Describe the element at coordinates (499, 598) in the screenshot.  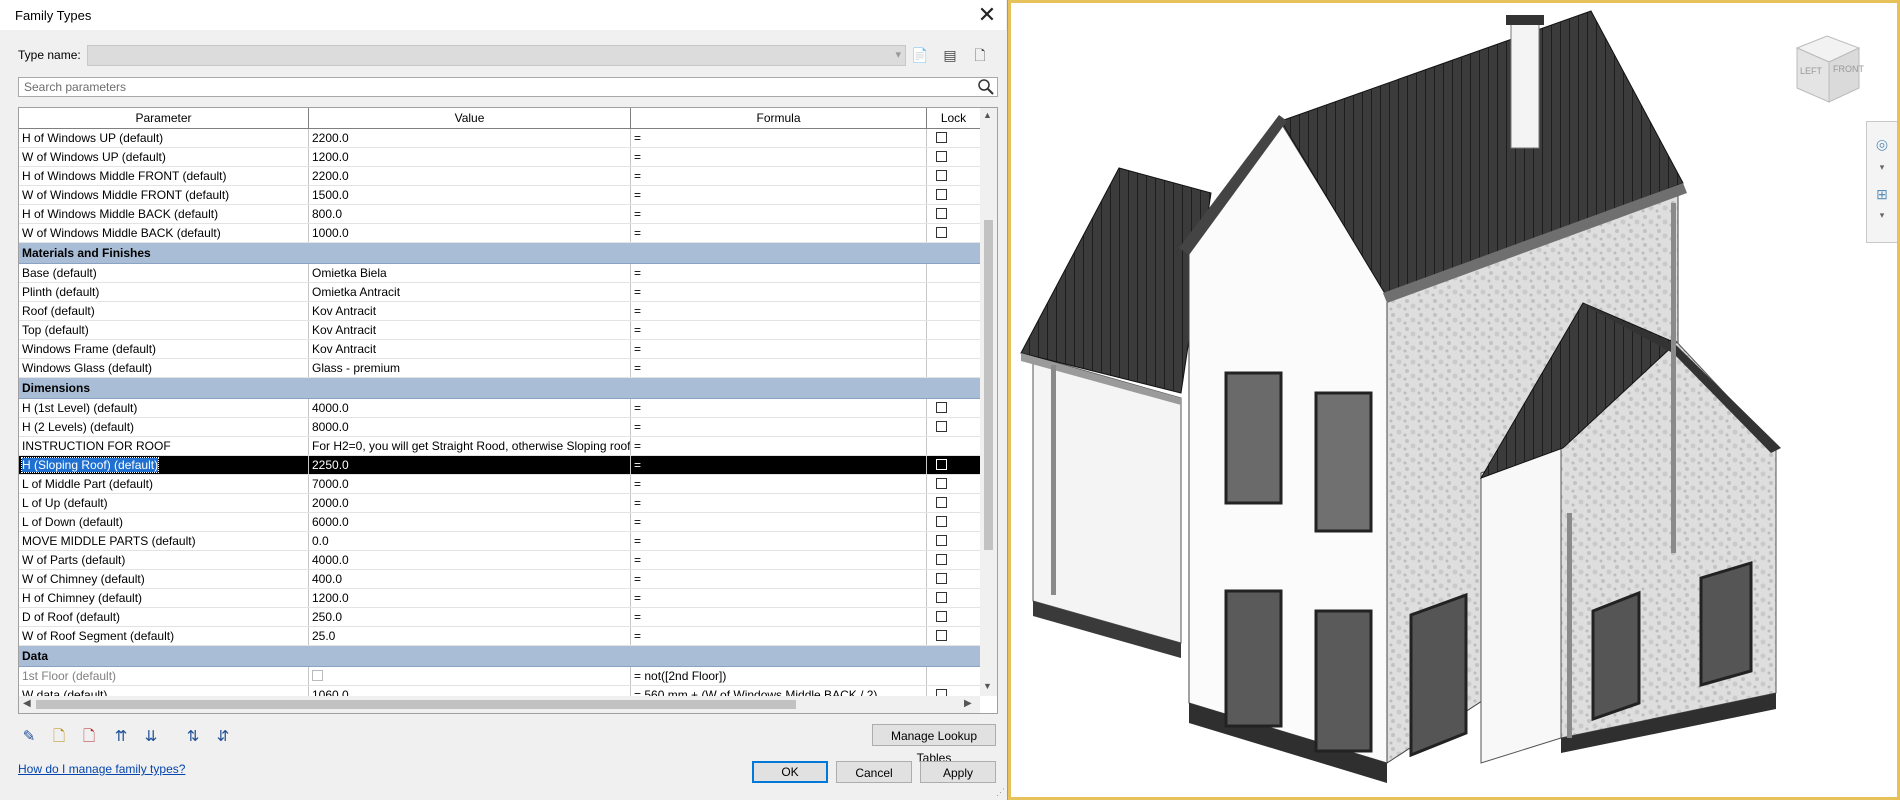
I see `table-row: H of Chimney (default) 1200.0 =` at that location.